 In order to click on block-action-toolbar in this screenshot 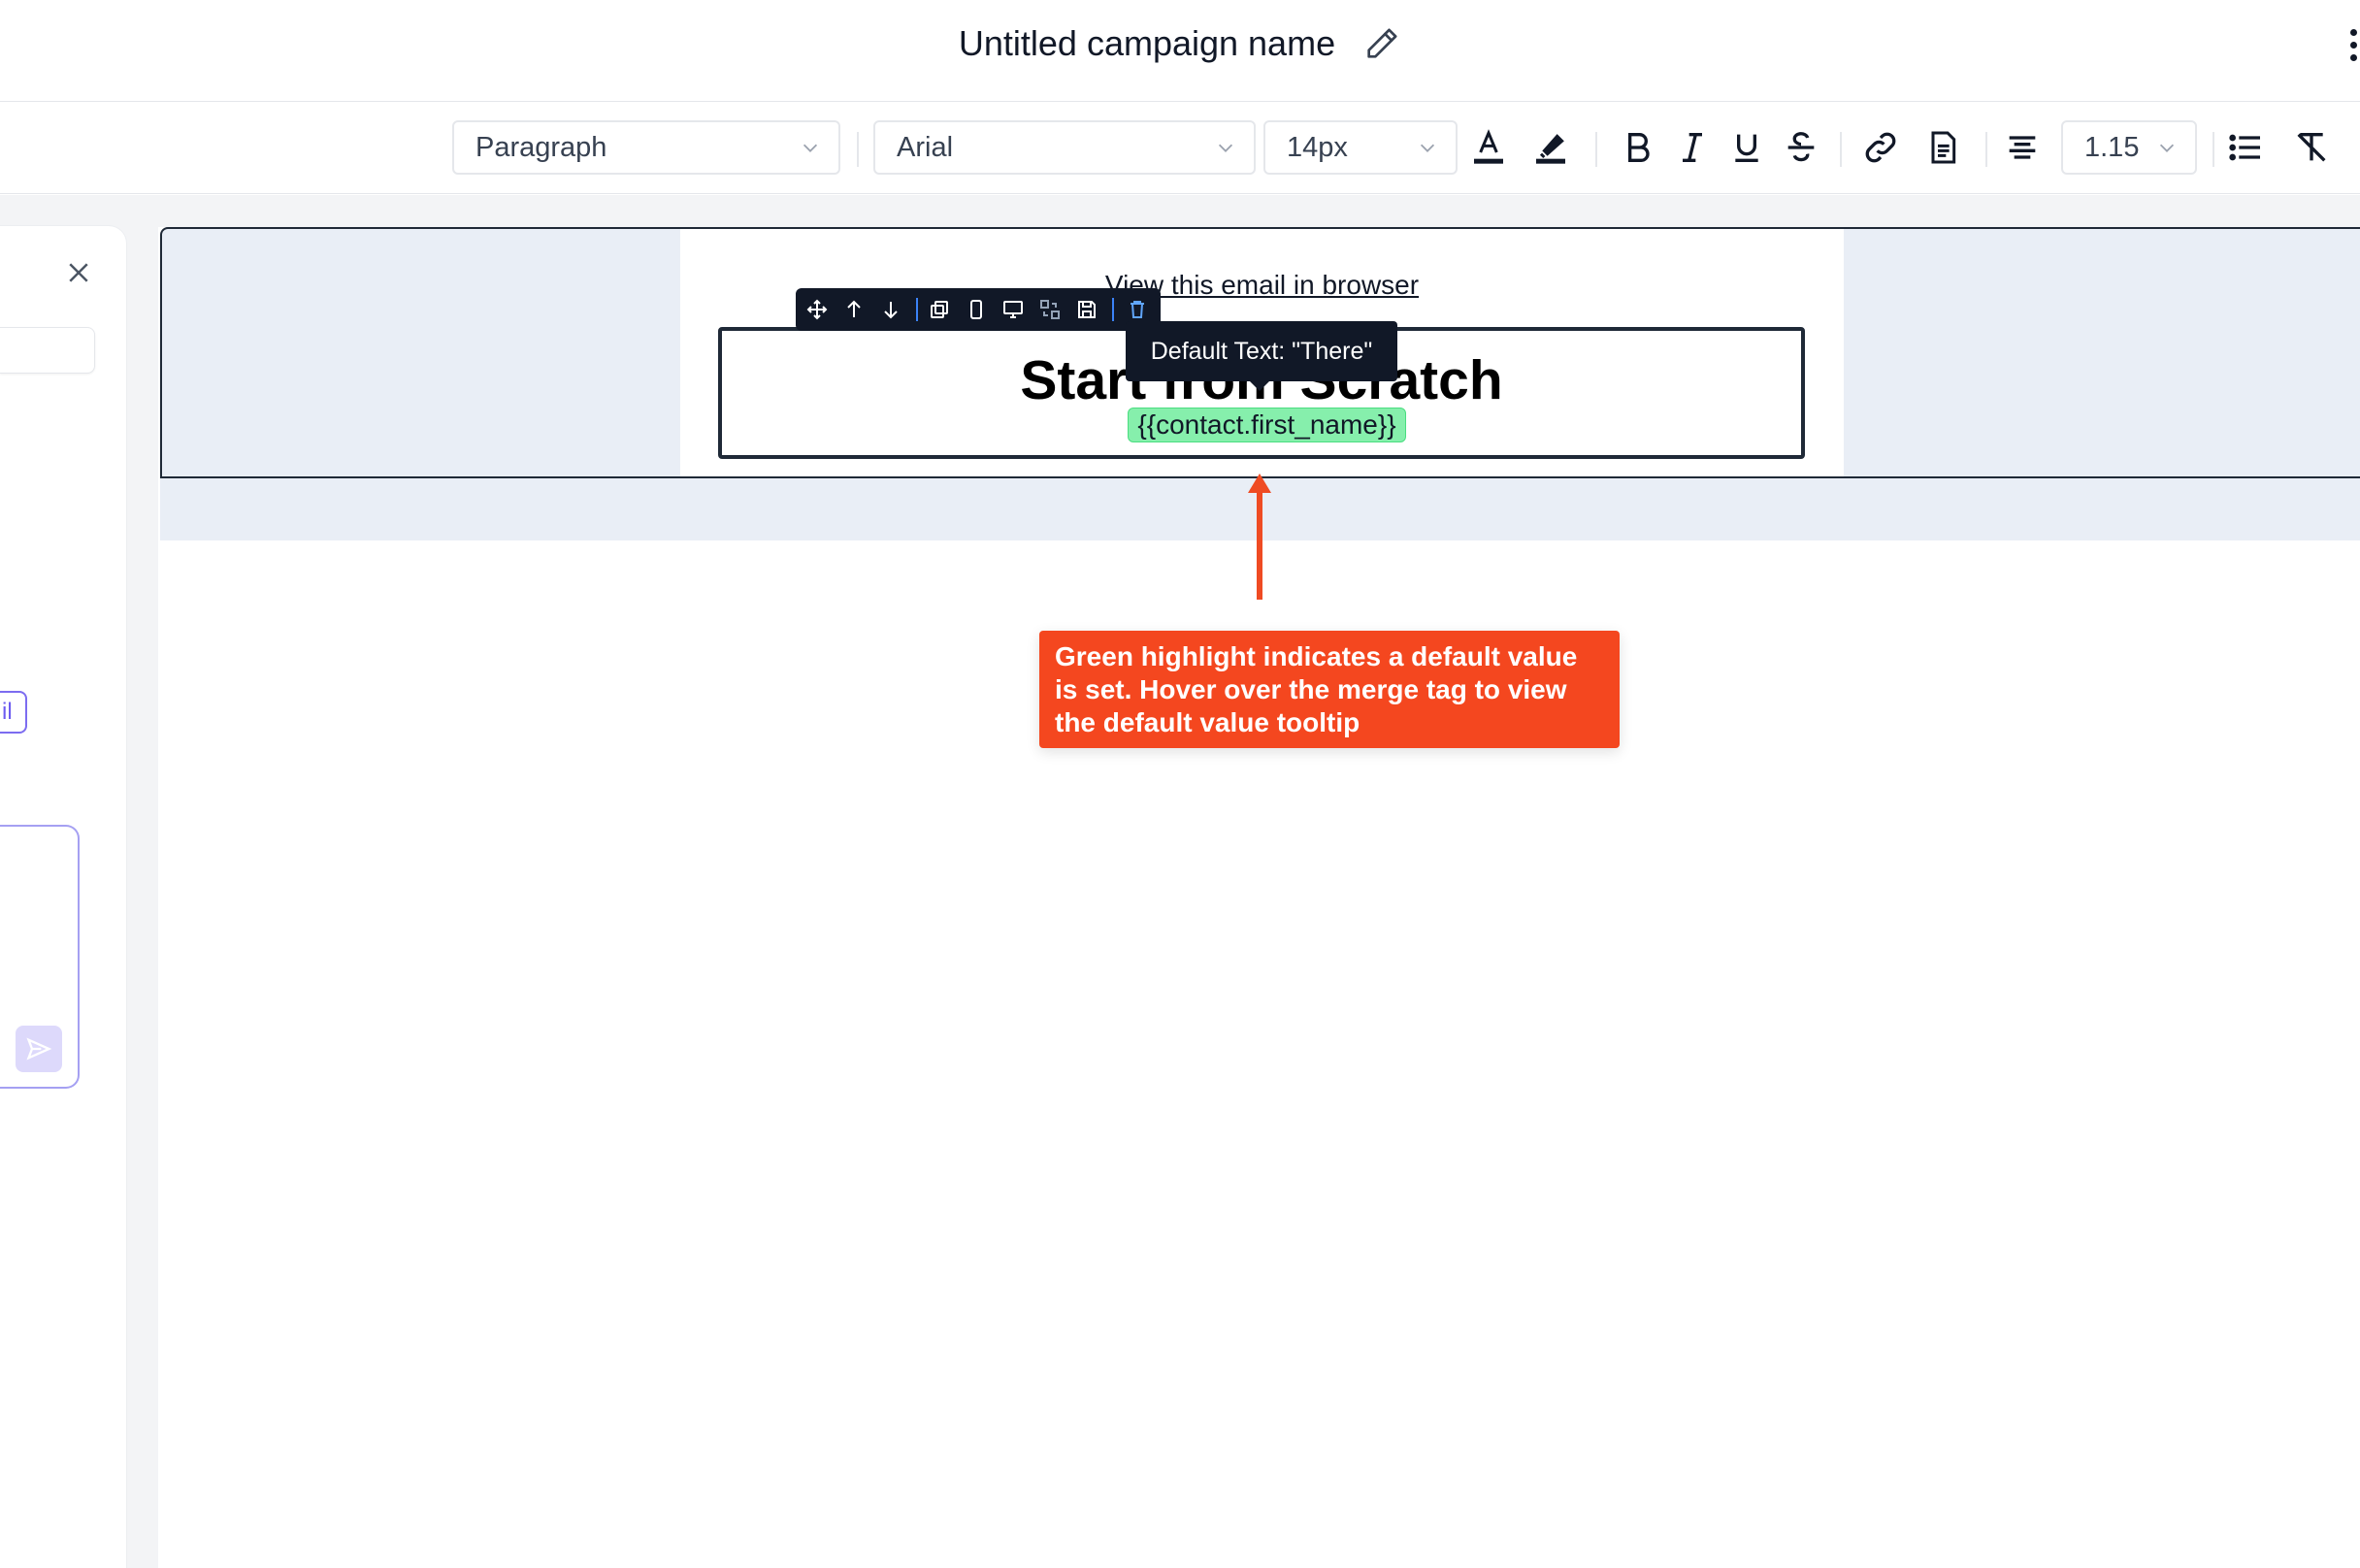, I will do `click(978, 309)`.